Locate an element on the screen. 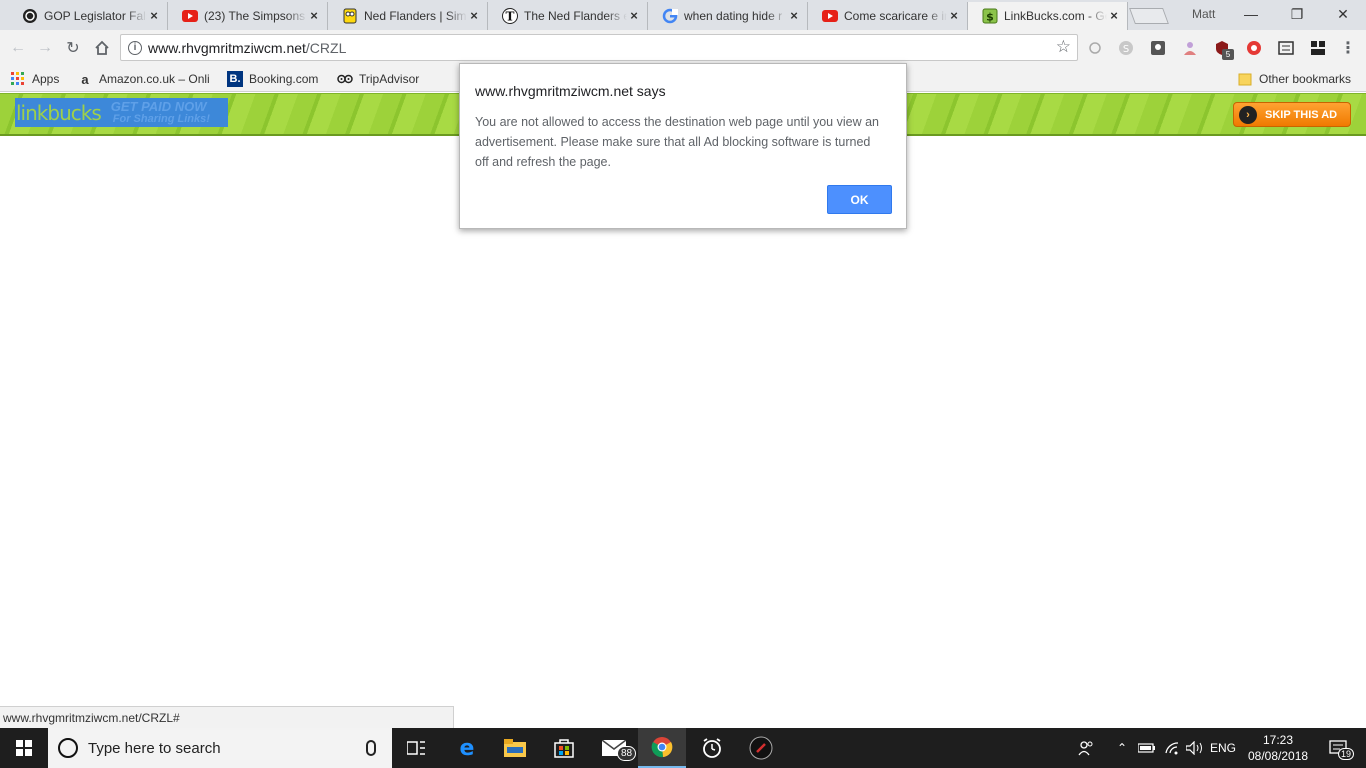 The height and width of the screenshot is (768, 1366). tab-ned-flanders-simpsons: Ned Flanders | Simp × is located at coordinates (408, 16).